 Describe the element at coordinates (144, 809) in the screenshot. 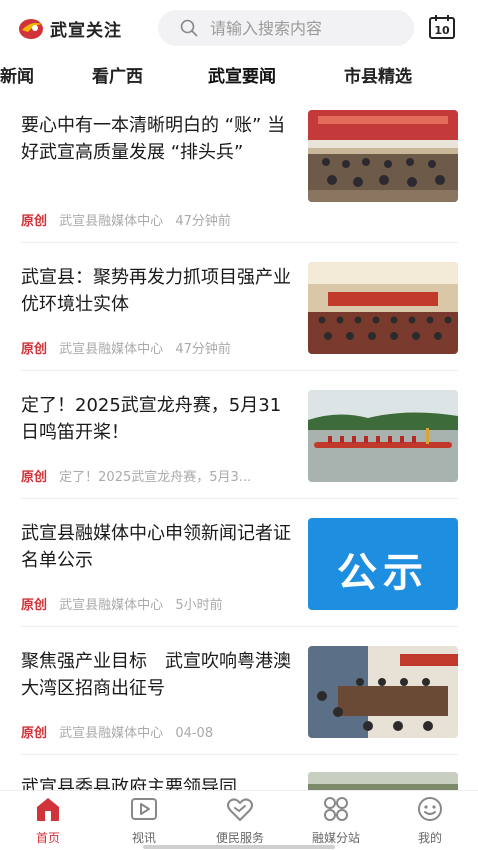

I see `video-icon` at that location.